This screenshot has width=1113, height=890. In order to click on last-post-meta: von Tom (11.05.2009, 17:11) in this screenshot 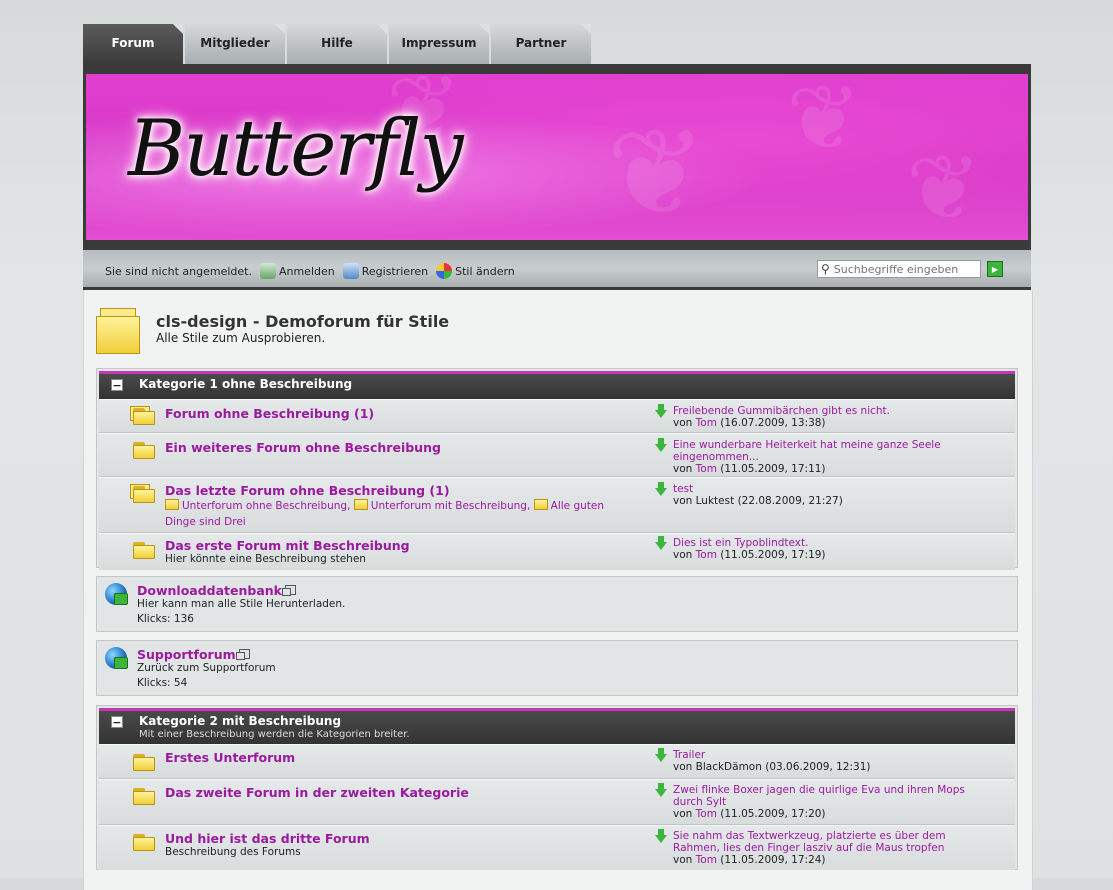, I will do `click(749, 469)`.